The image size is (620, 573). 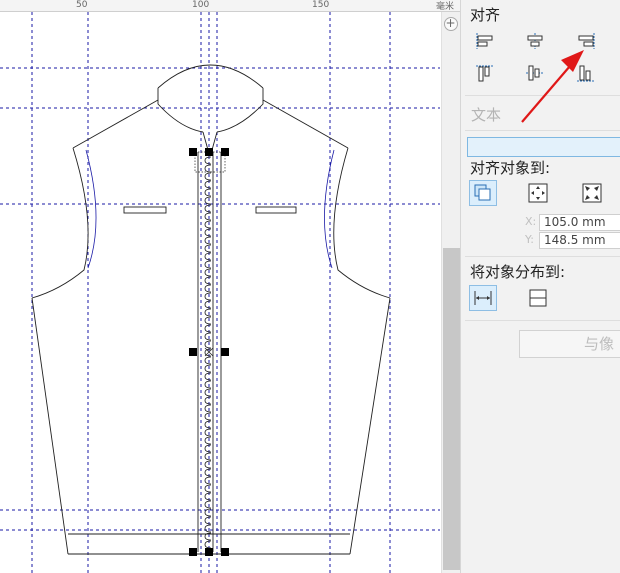 I want to click on ruler-unit-label: 毫米, so click(x=445, y=7).